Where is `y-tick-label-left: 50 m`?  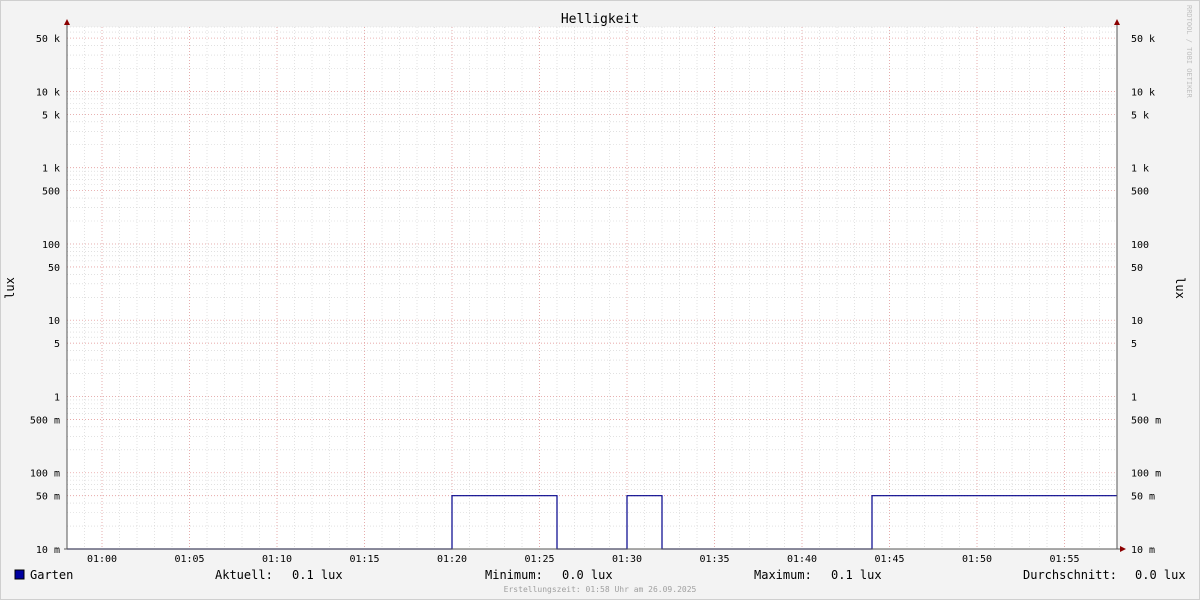
y-tick-label-left: 50 m is located at coordinates (48, 497).